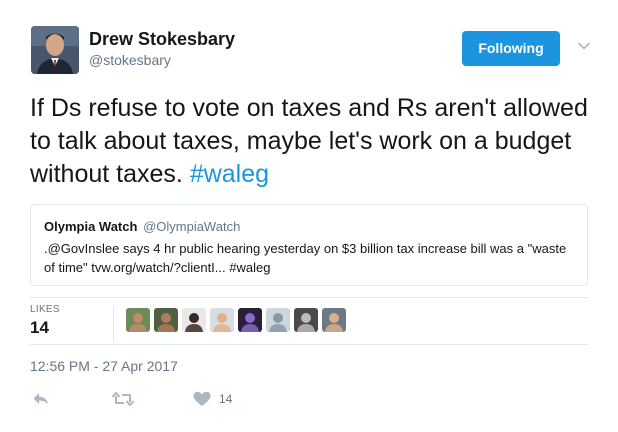  What do you see at coordinates (309, 297) in the screenshot?
I see `stats-top-divider` at bounding box center [309, 297].